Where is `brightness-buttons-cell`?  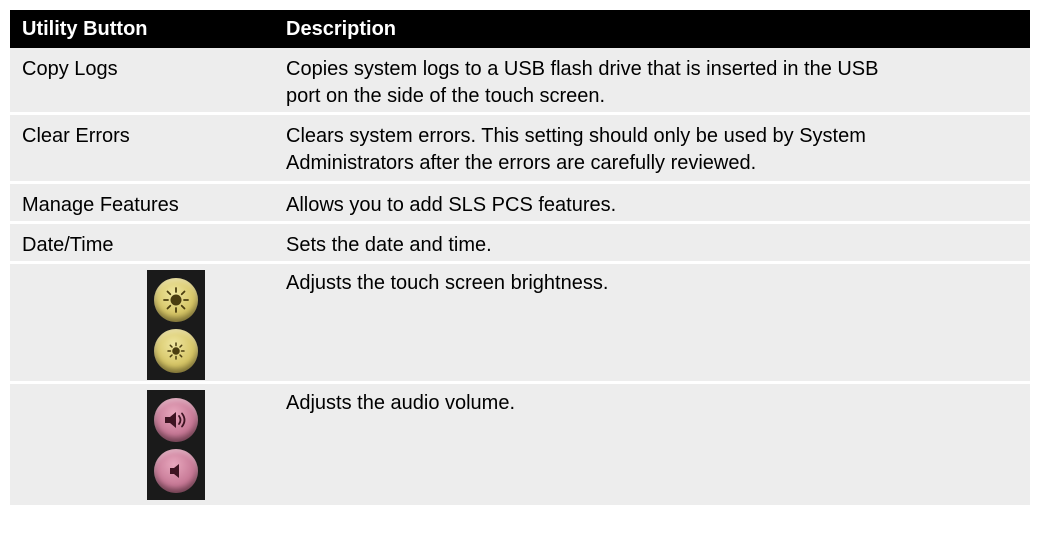
brightness-buttons-cell is located at coordinates (141, 325).